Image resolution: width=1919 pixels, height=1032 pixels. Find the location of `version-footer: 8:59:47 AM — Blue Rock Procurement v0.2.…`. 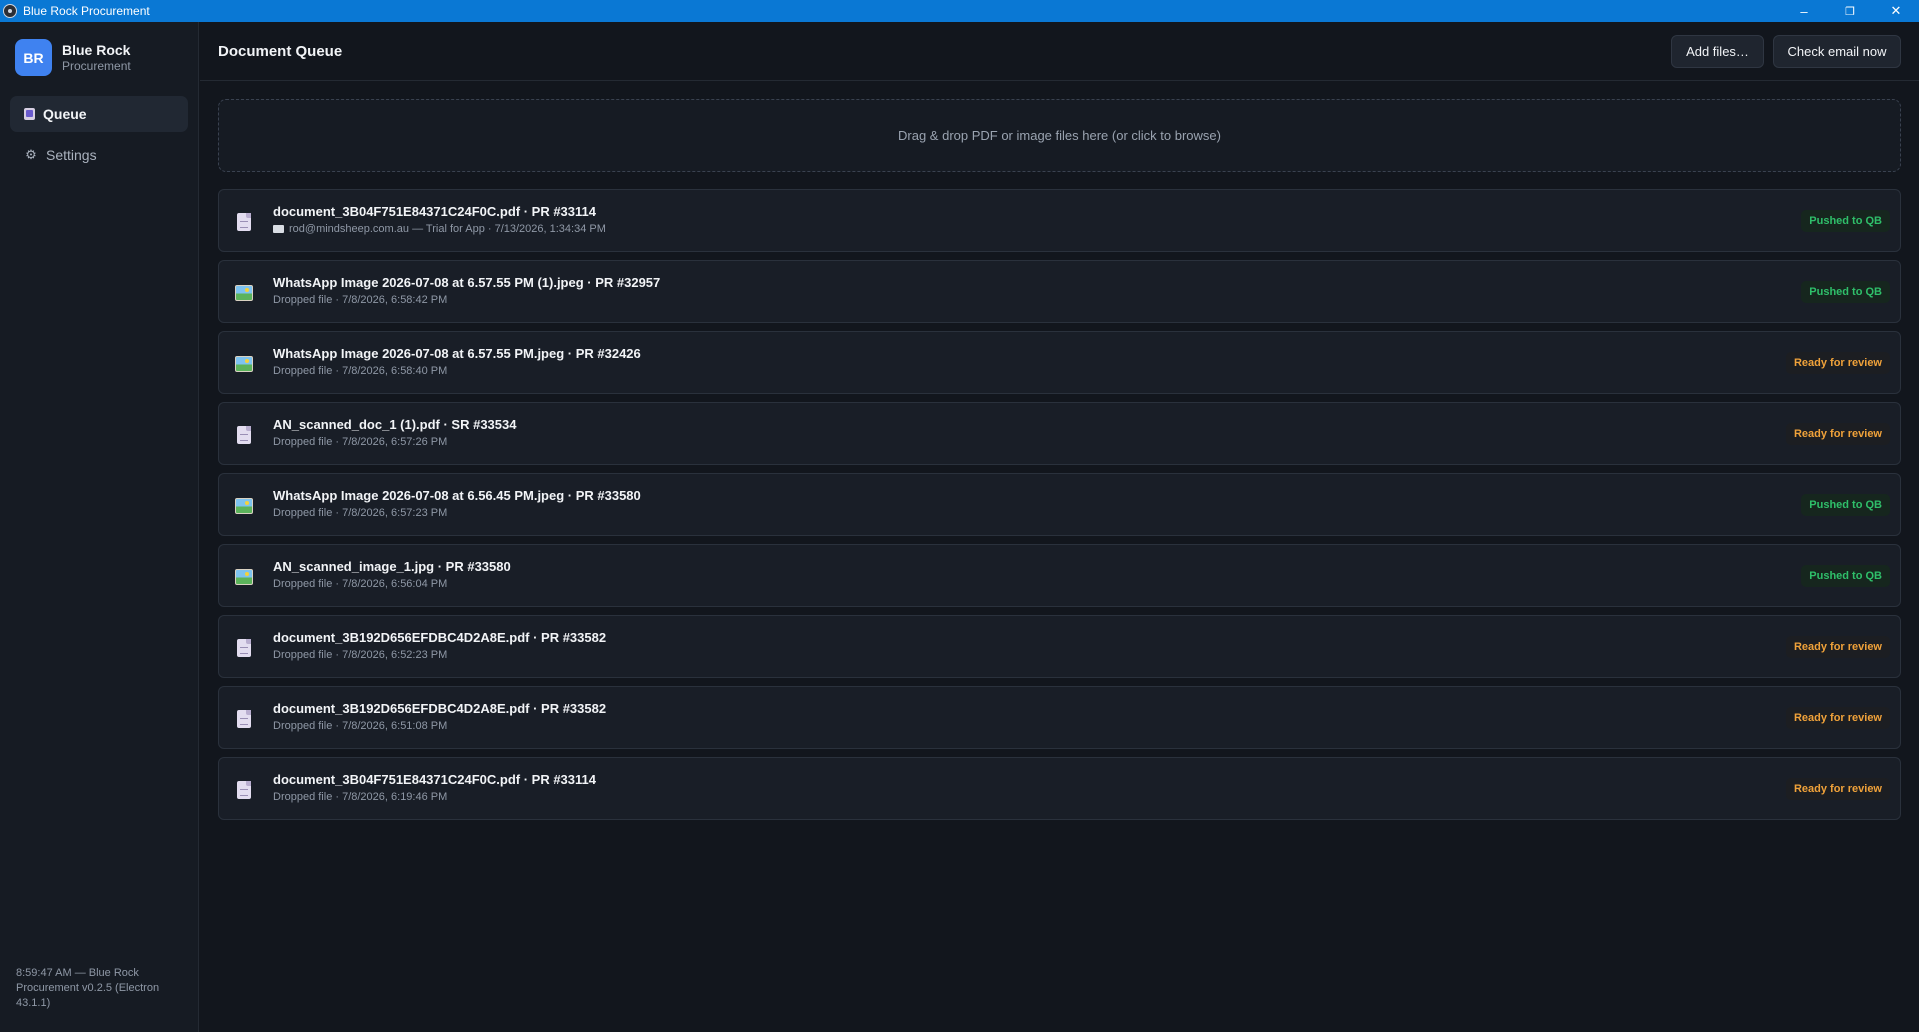

version-footer: 8:59:47 AM — Blue Rock Procurement v0.2.… is located at coordinates (88, 988).